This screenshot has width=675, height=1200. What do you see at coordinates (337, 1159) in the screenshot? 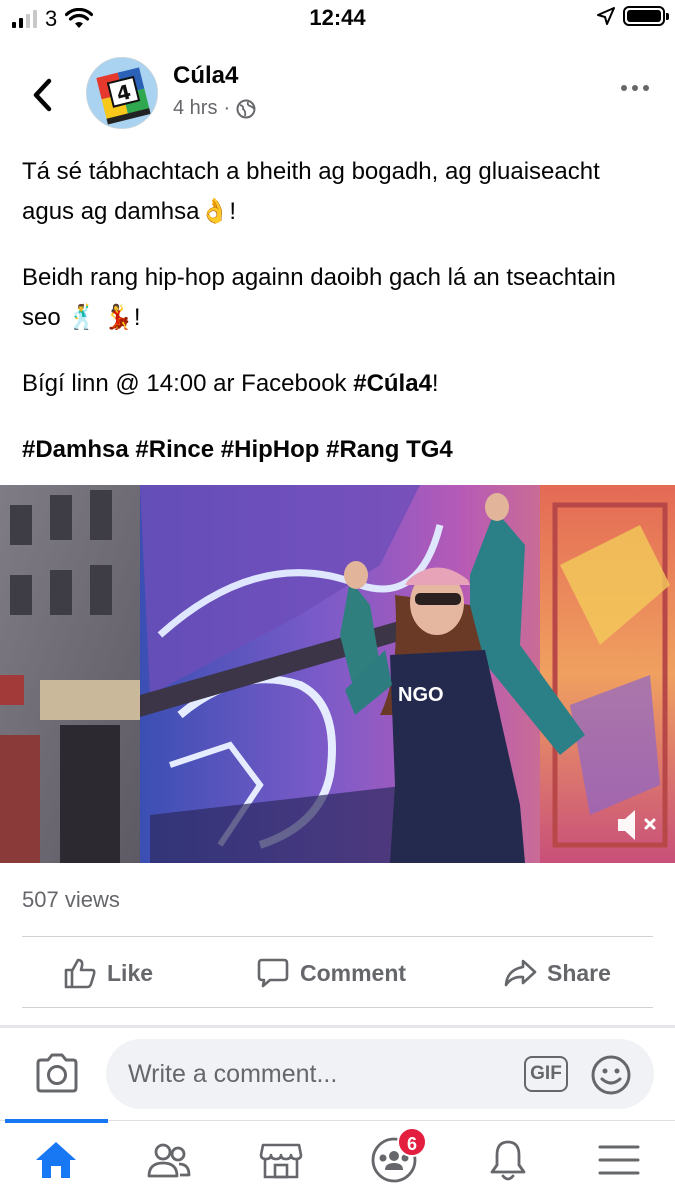
I see `bottom-nav: 6` at bounding box center [337, 1159].